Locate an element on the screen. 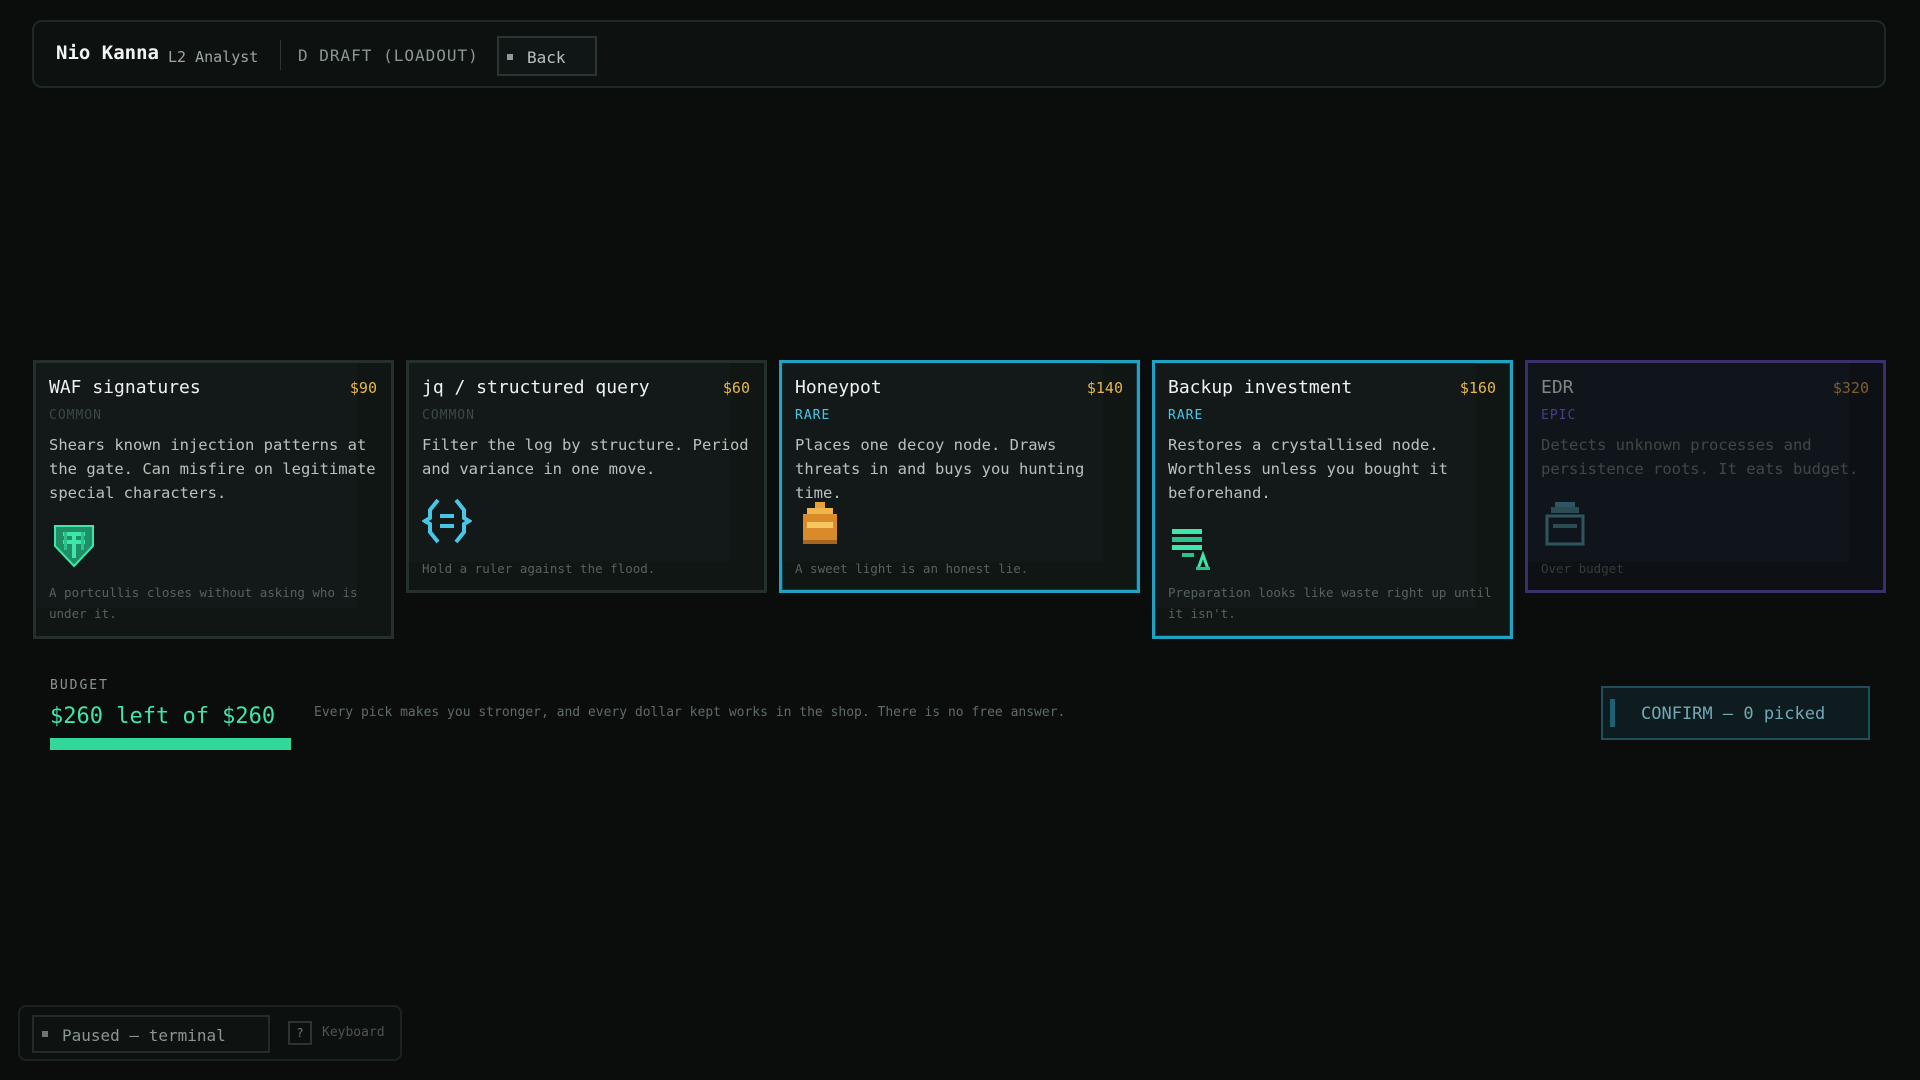  pause-bullet-icon is located at coordinates (45, 1034).